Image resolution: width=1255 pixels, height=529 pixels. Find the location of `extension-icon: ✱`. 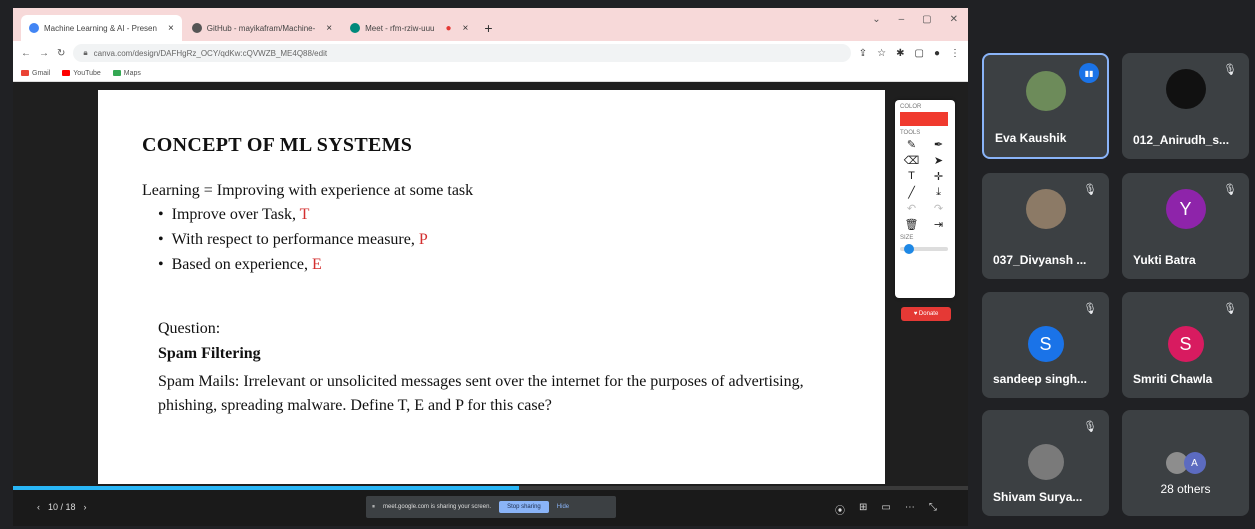

extension-icon: ✱ is located at coordinates (900, 53).